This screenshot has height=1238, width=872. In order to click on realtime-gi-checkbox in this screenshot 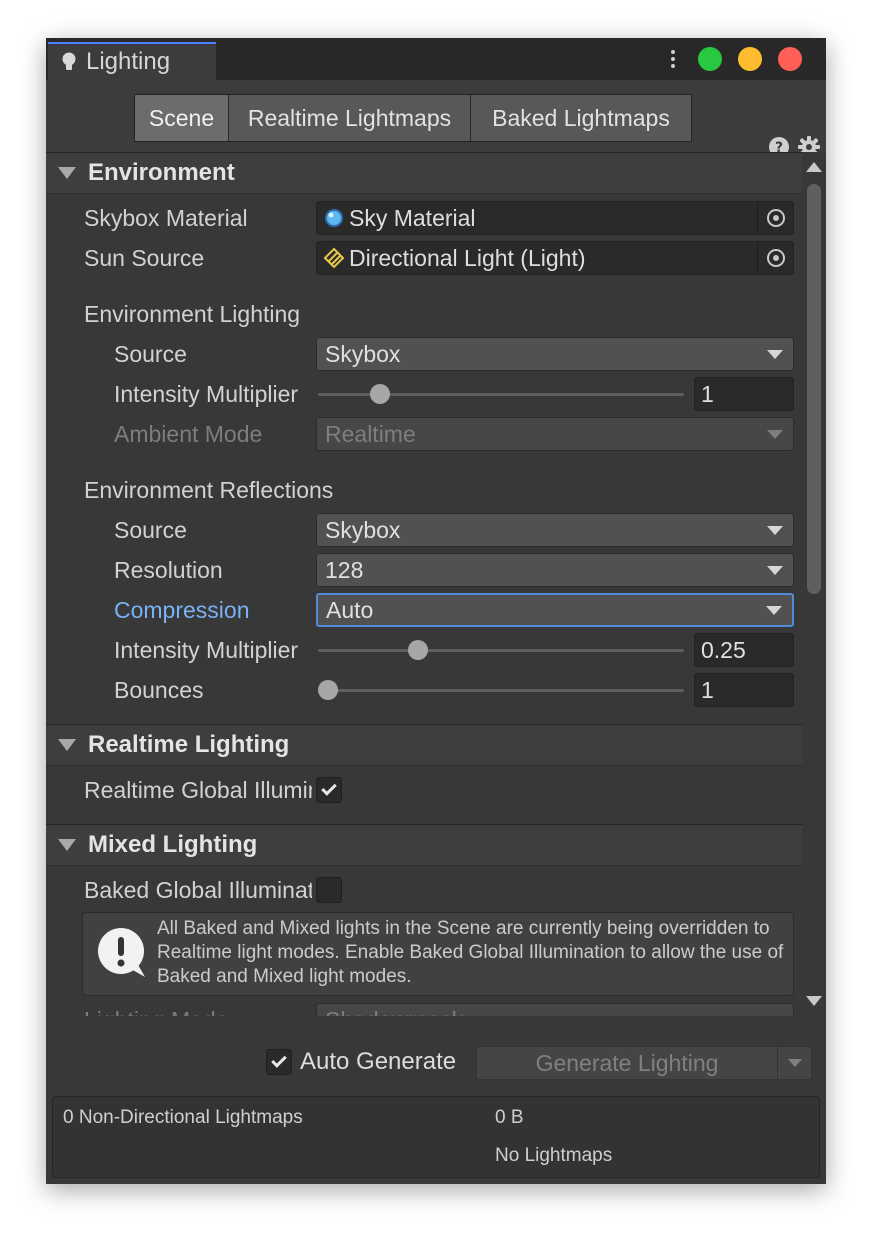, I will do `click(329, 790)`.